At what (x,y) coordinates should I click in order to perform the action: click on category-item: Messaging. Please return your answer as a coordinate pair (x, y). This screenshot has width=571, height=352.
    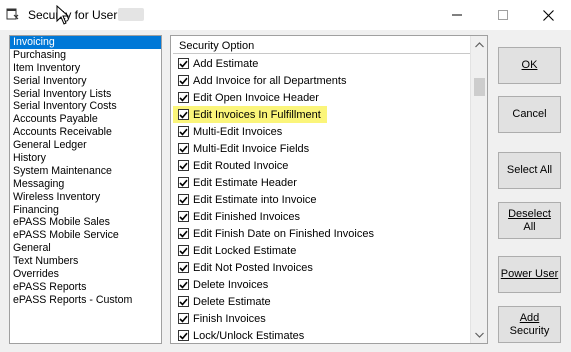
    Looking at the image, I should click on (85, 184).